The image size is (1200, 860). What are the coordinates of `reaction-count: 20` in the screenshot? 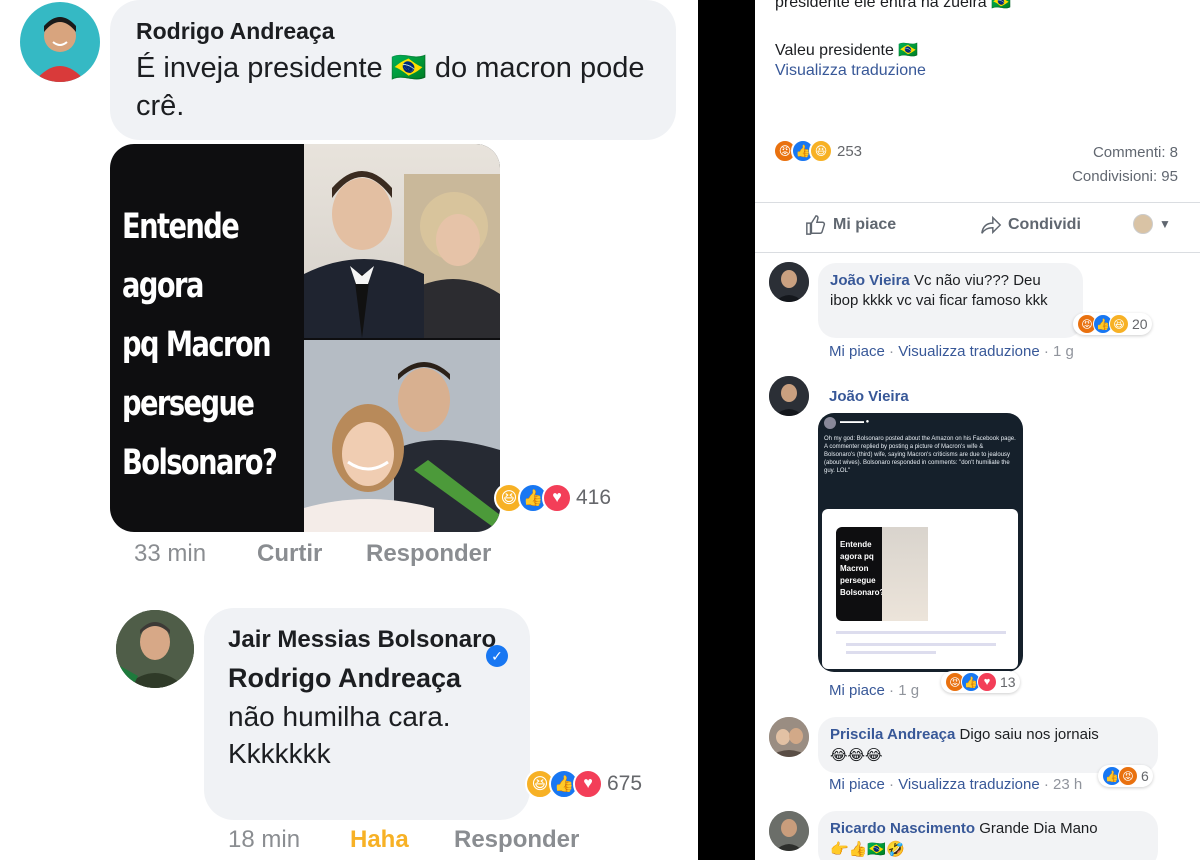 It's located at (1140, 324).